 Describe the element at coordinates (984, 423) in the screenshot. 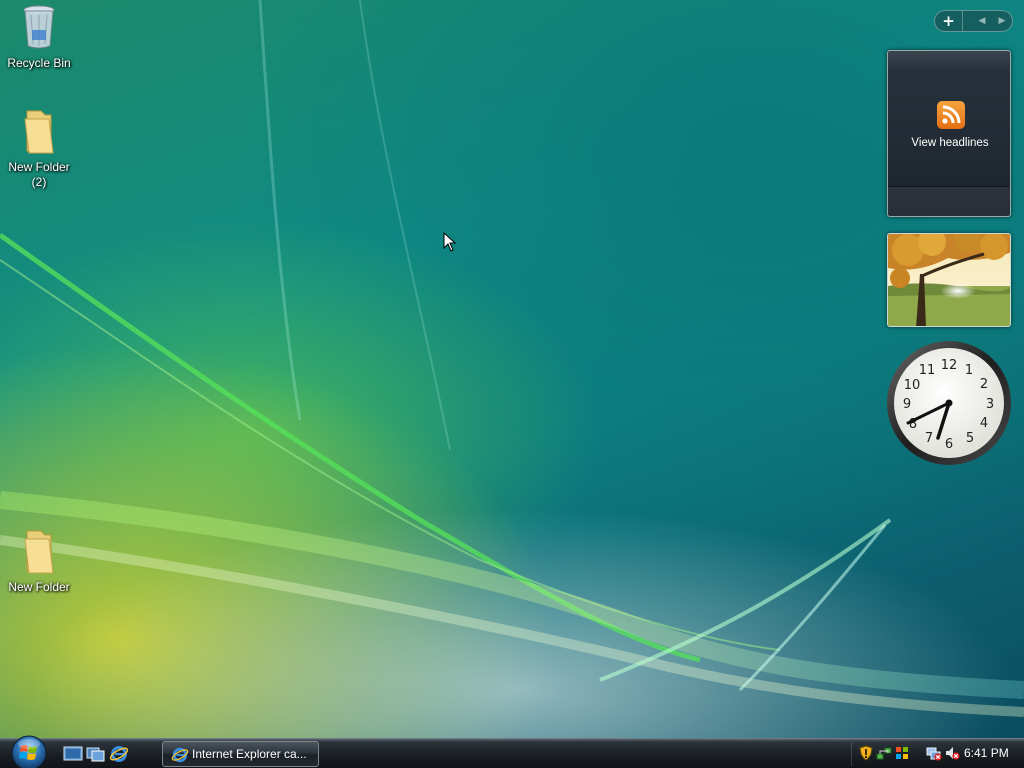

I see `svg-text: 4` at that location.